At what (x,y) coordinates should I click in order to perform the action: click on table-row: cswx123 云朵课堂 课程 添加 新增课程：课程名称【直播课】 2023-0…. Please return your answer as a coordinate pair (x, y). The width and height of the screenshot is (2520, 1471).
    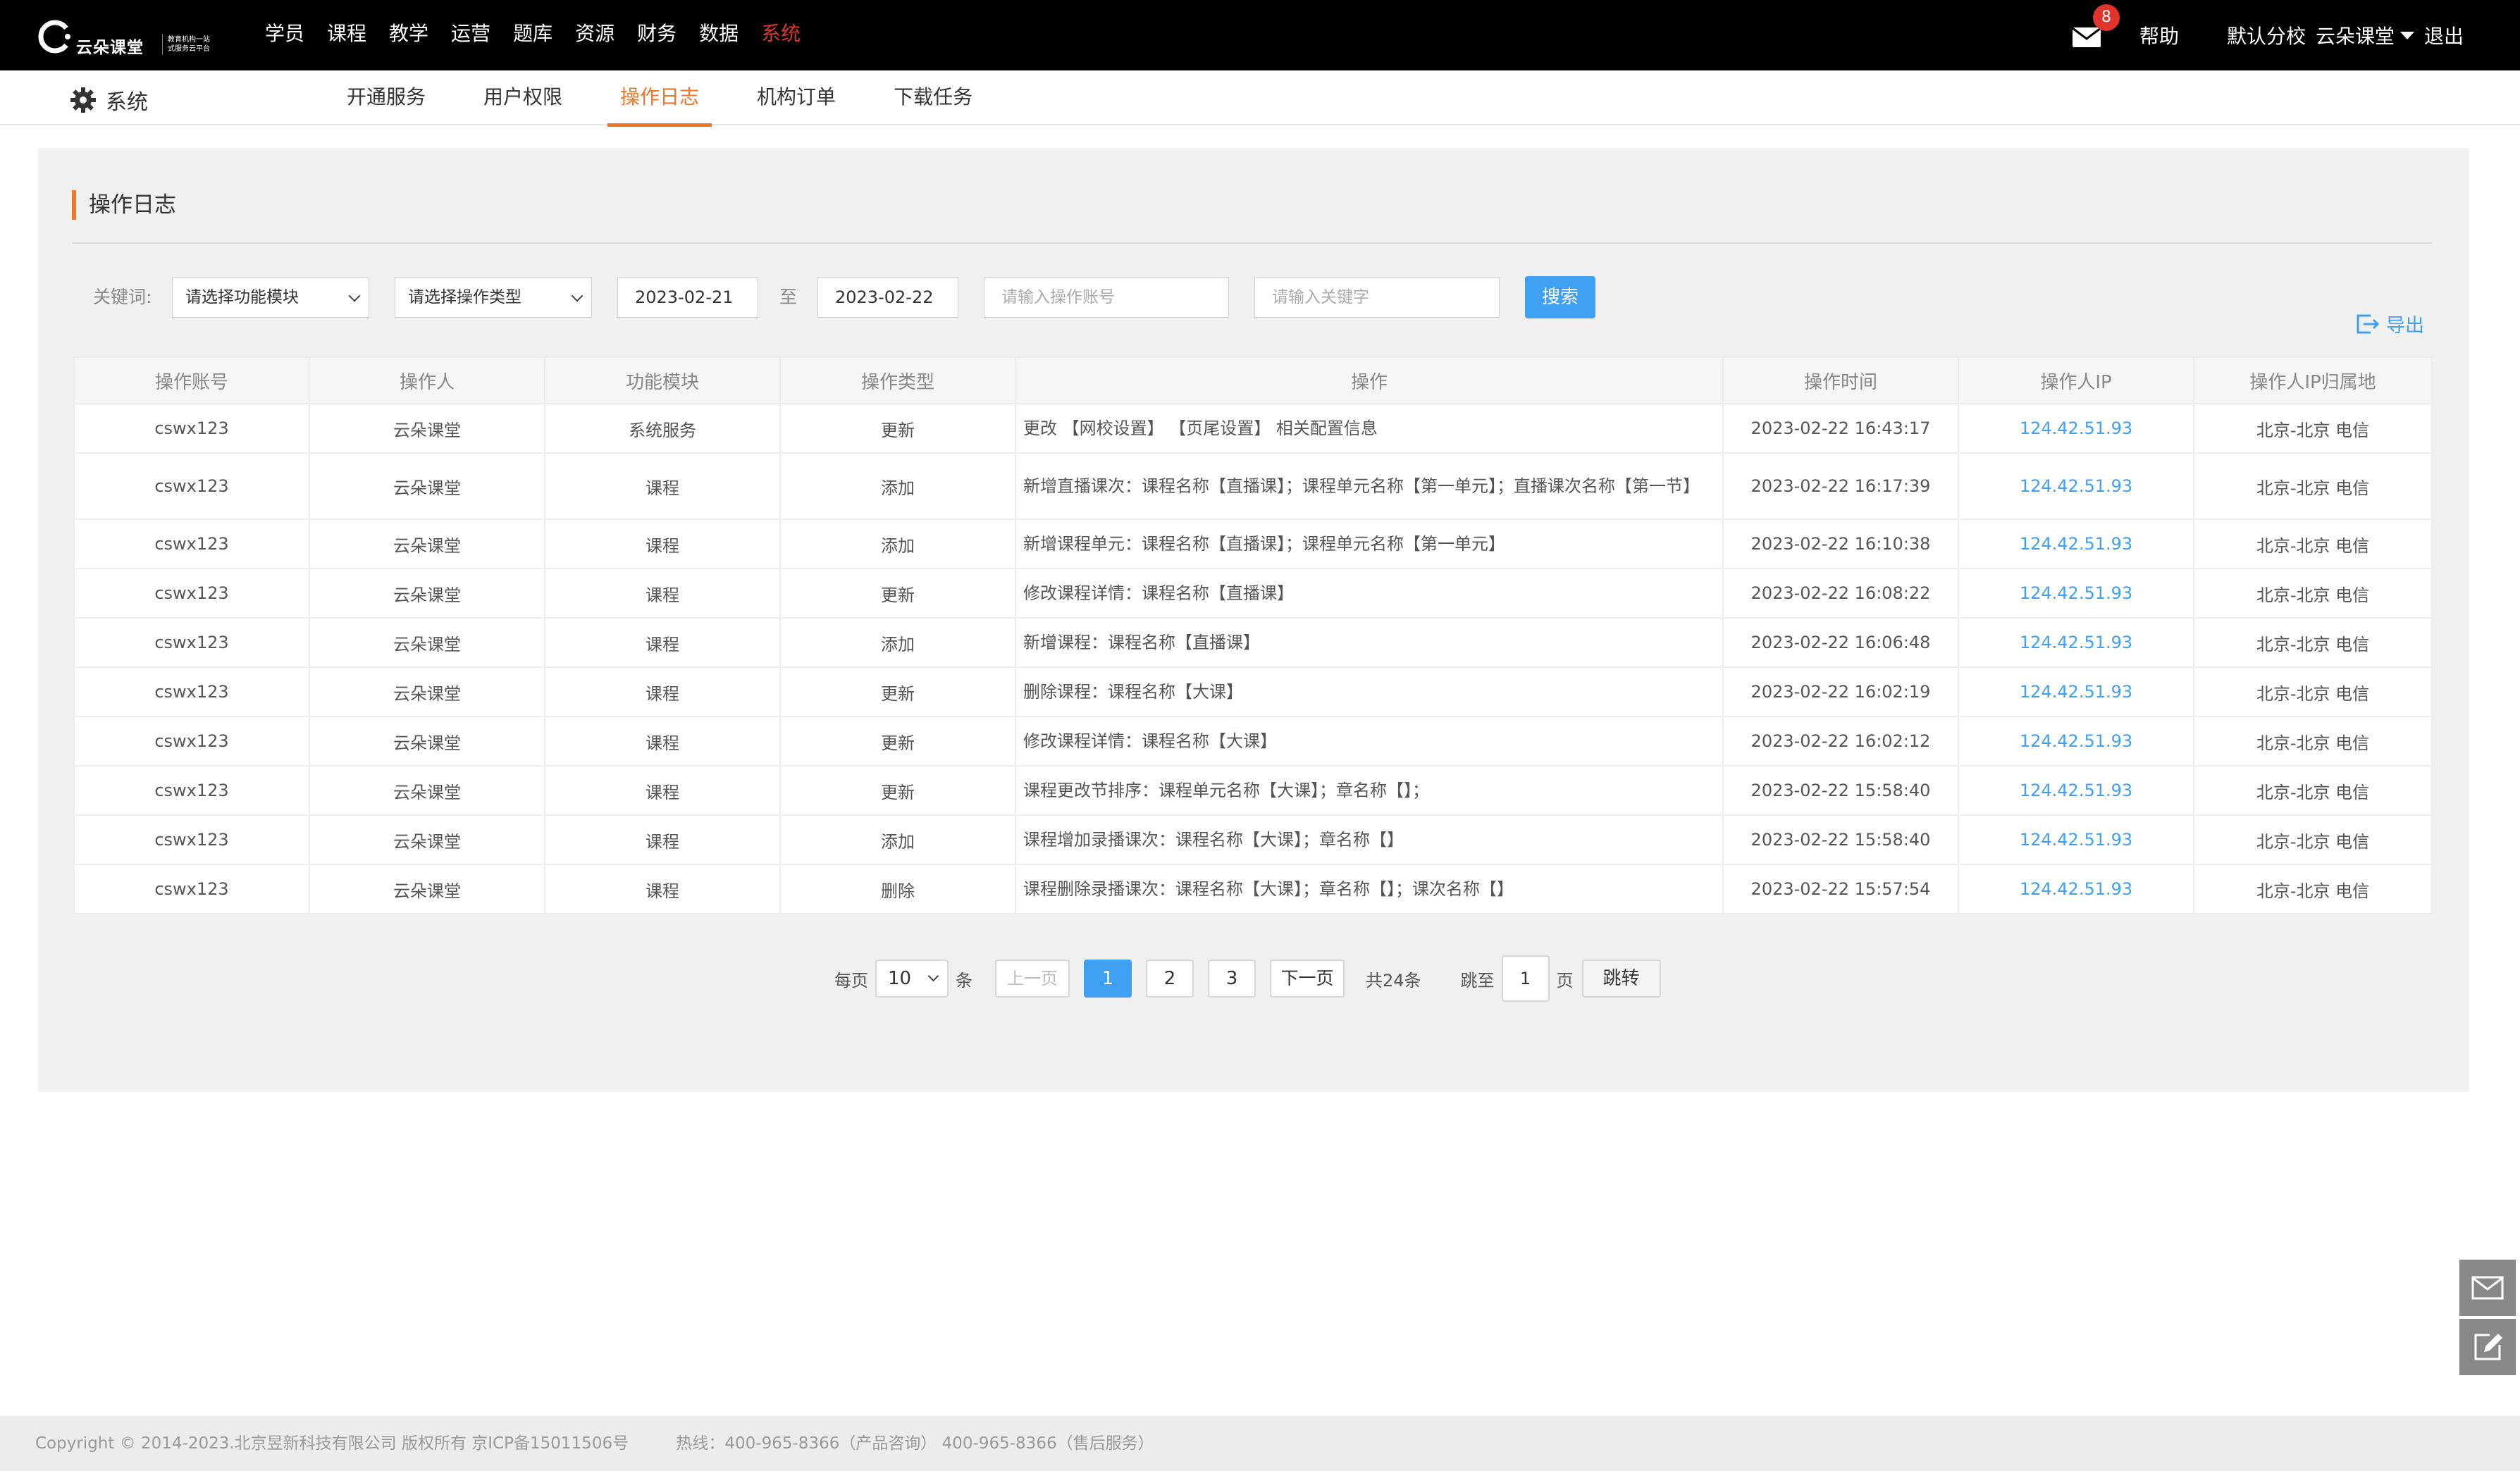
    Looking at the image, I should click on (1253, 642).